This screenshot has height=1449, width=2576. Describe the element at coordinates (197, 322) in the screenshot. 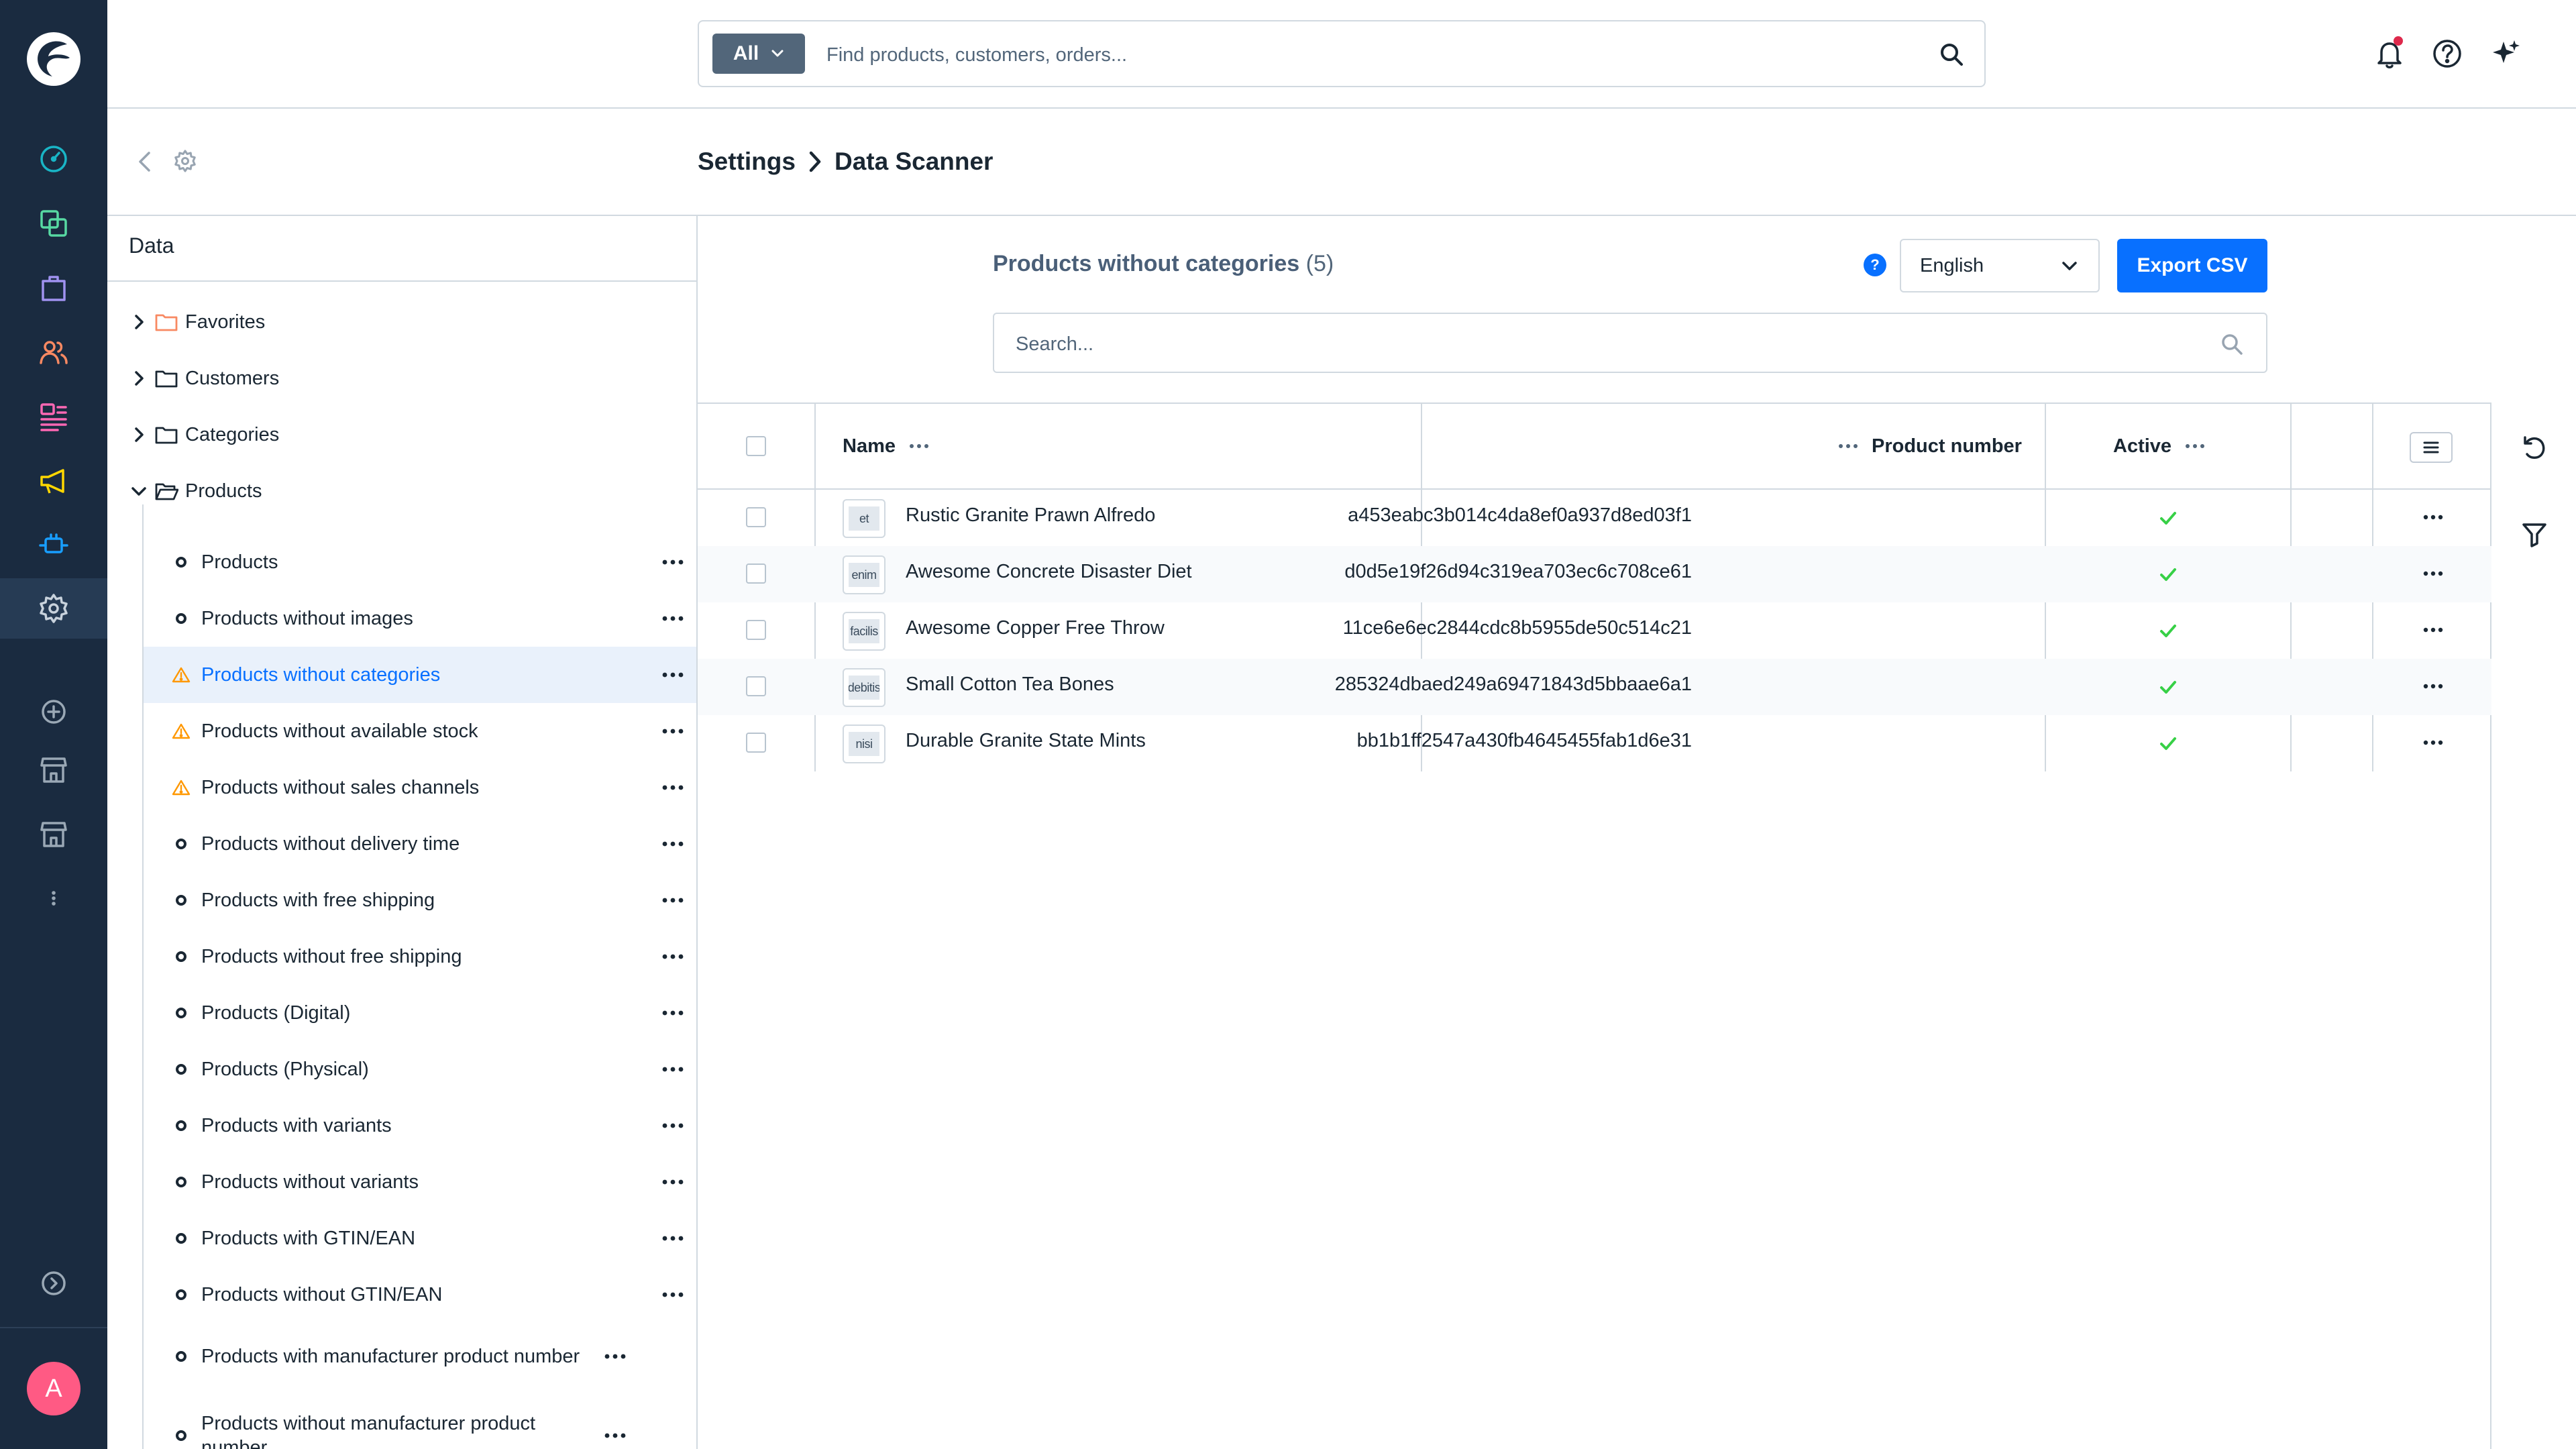

I see `tree-root-favorites: Favorites` at that location.